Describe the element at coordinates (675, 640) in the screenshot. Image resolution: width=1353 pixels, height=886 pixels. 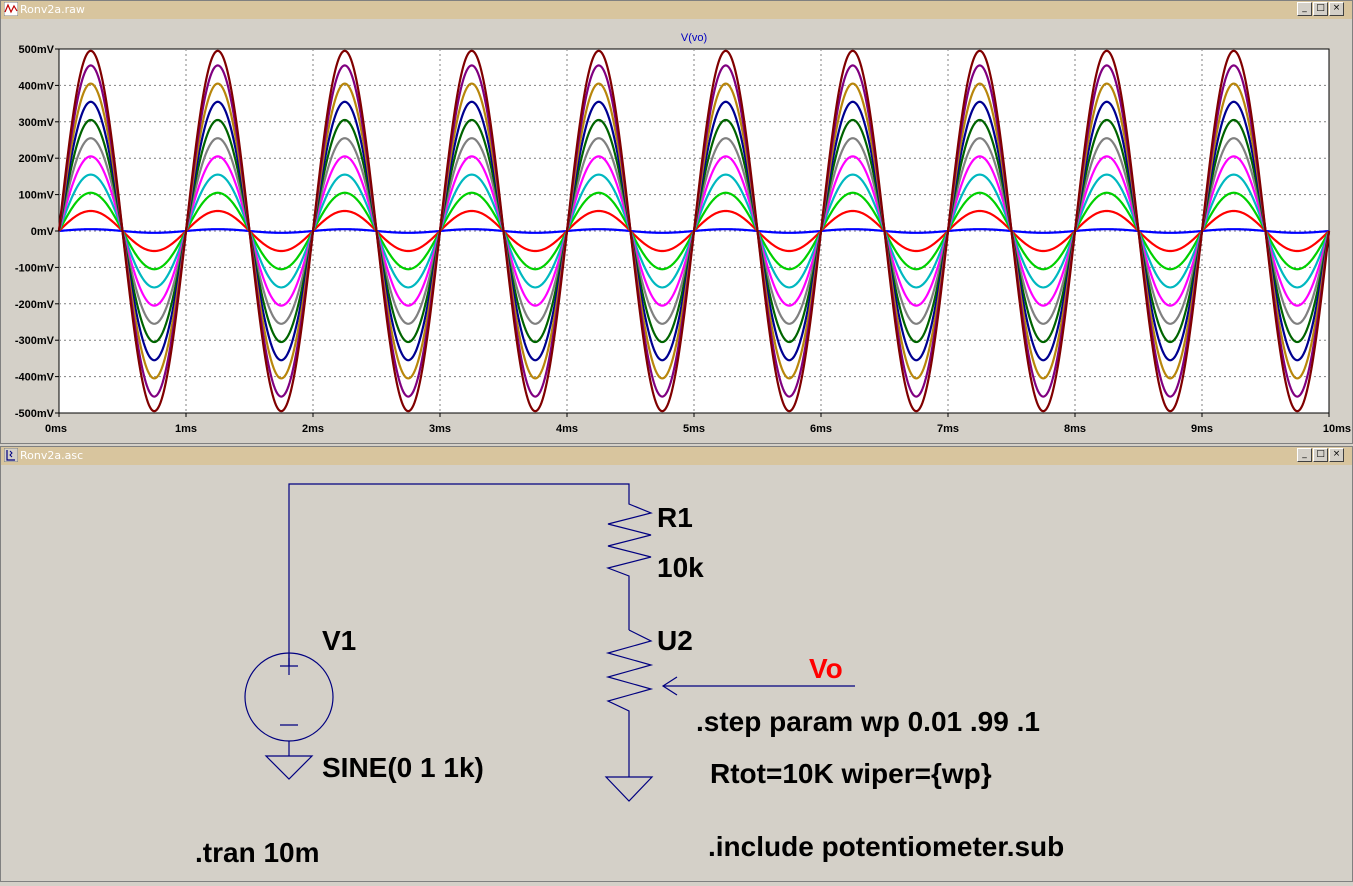
I see `u2-name-label: U2` at that location.